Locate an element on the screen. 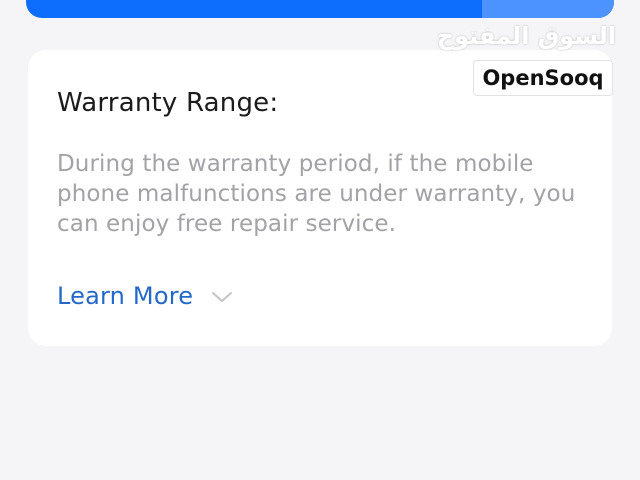 Image resolution: width=640 pixels, height=480 pixels. learn-more-link: Learn More is located at coordinates (145, 296).